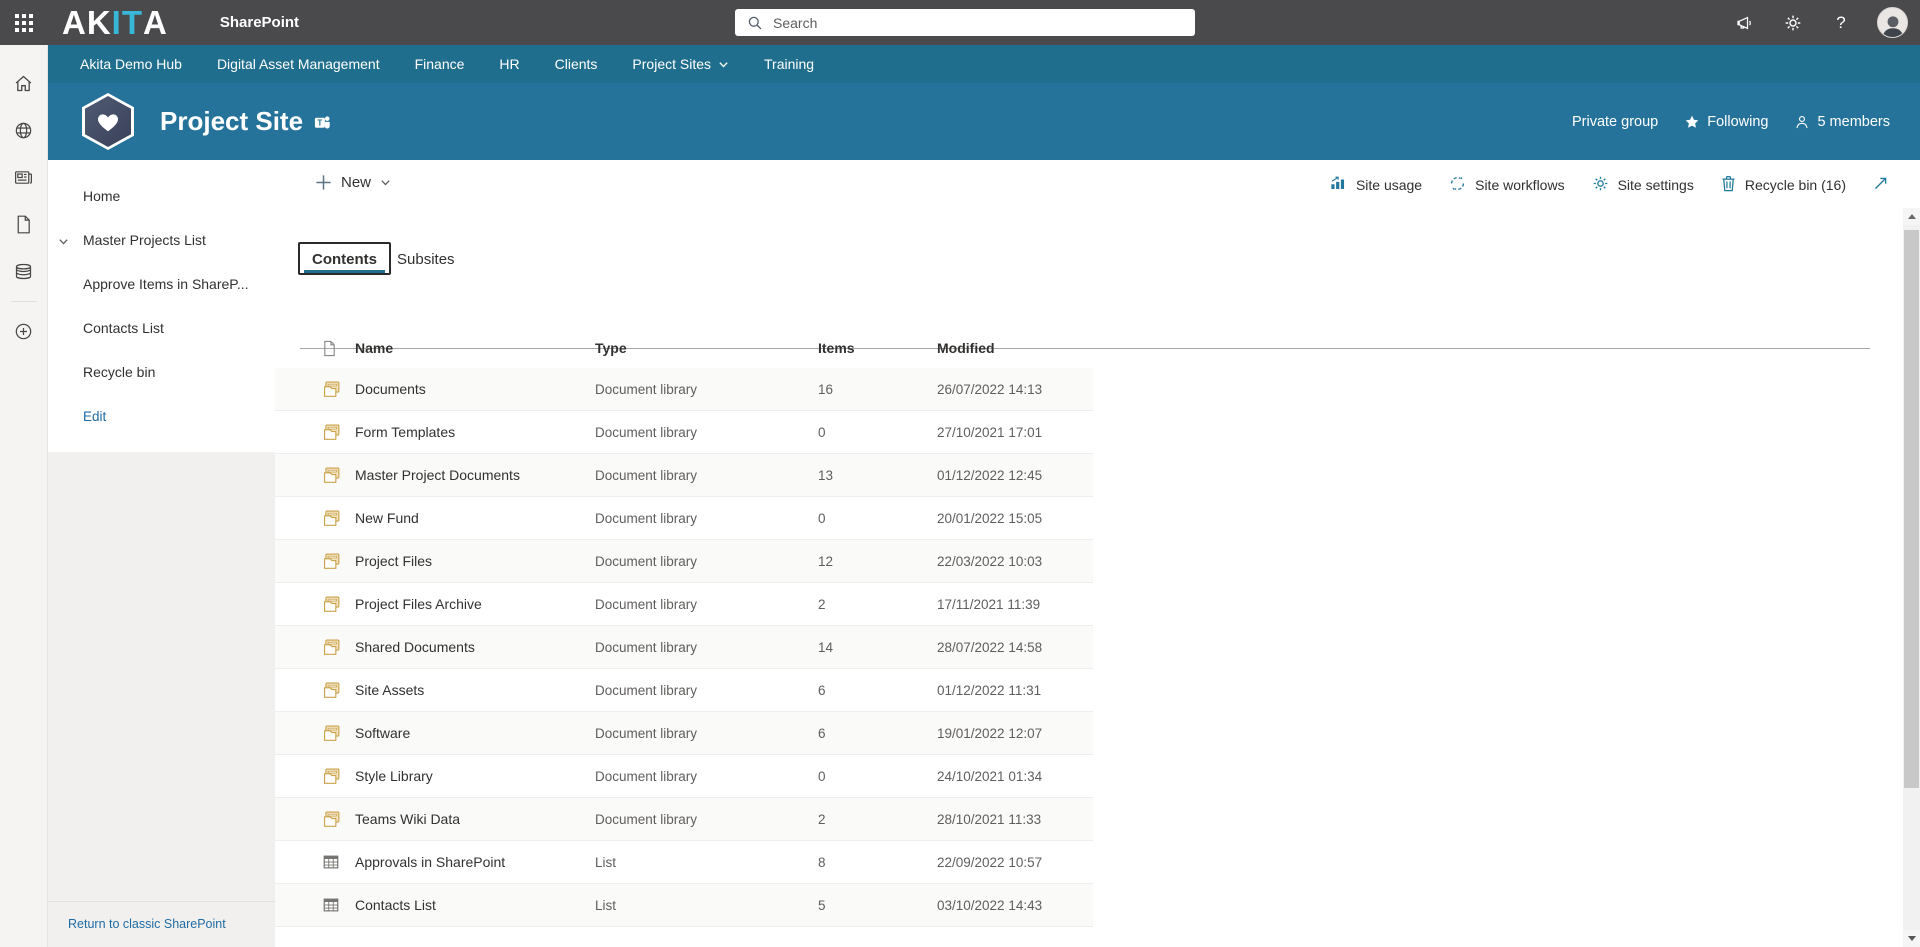  I want to click on sidebar-item-recycle-bin: Recycle bin, so click(161, 372).